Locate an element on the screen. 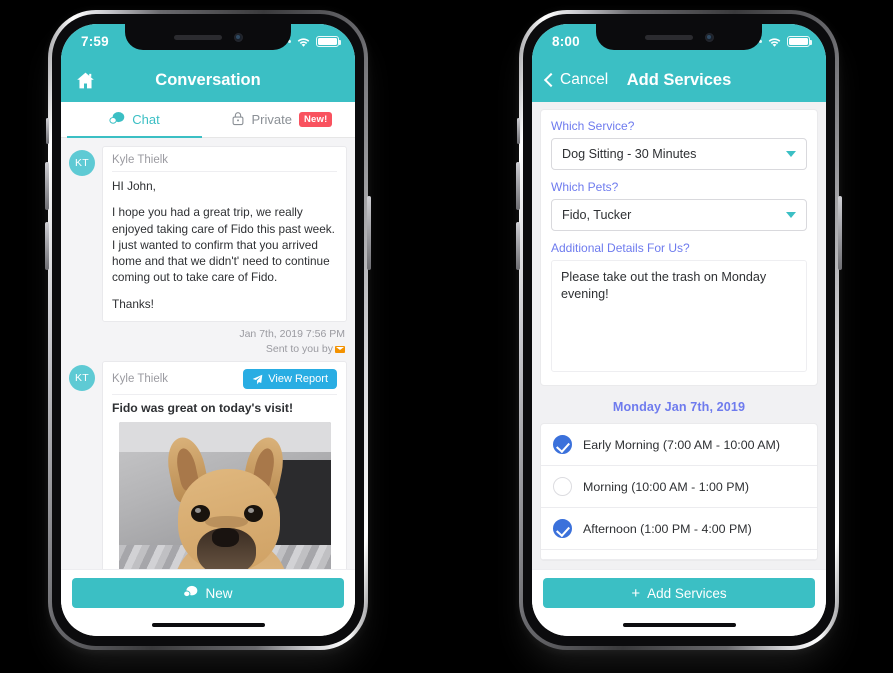 The width and height of the screenshot is (893, 673). bottom-action-bar-left: New is located at coordinates (208, 591).